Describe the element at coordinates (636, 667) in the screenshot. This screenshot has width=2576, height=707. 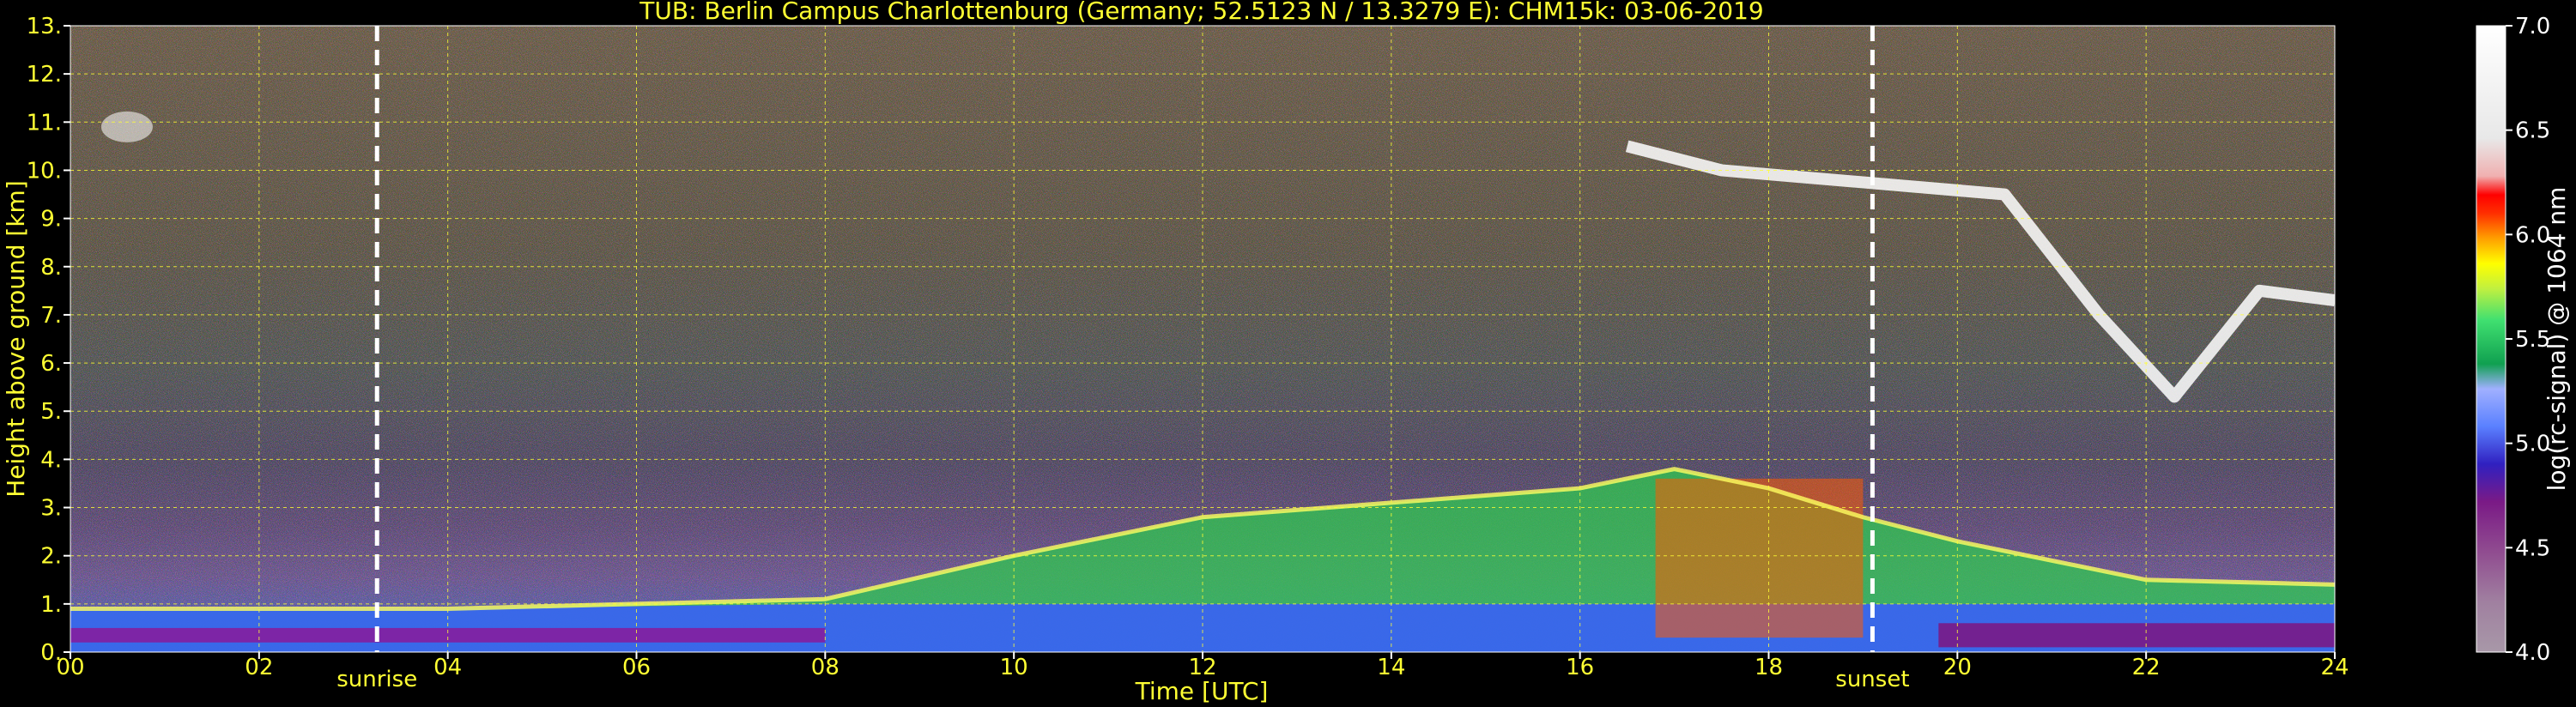
I see `x-tick-label: 06` at that location.